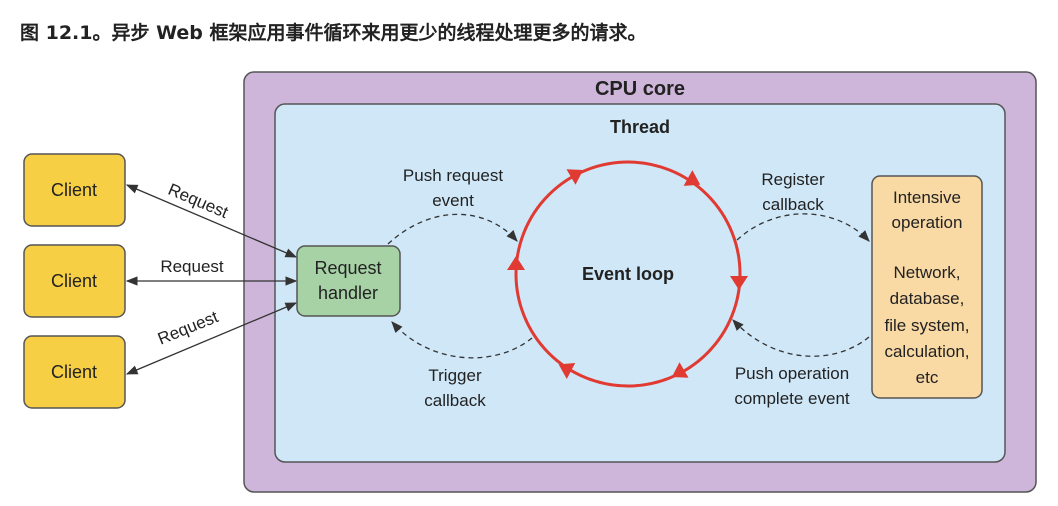  What do you see at coordinates (628, 274) in the screenshot?
I see `event-loop-label: Event loop` at bounding box center [628, 274].